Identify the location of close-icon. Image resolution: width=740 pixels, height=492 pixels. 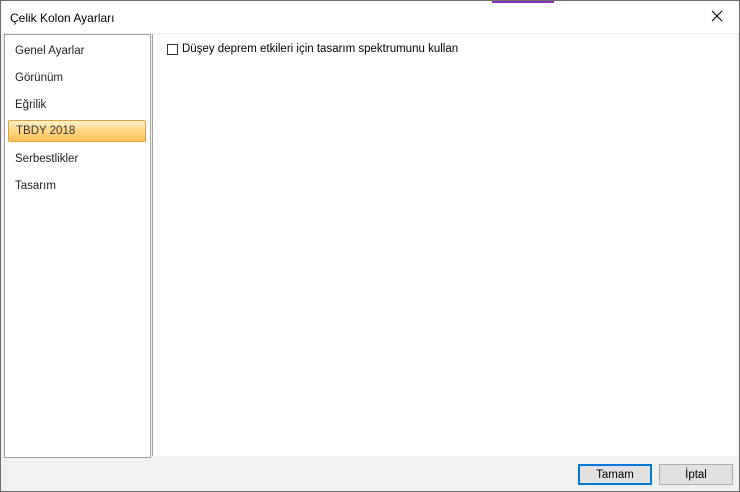
(717, 16).